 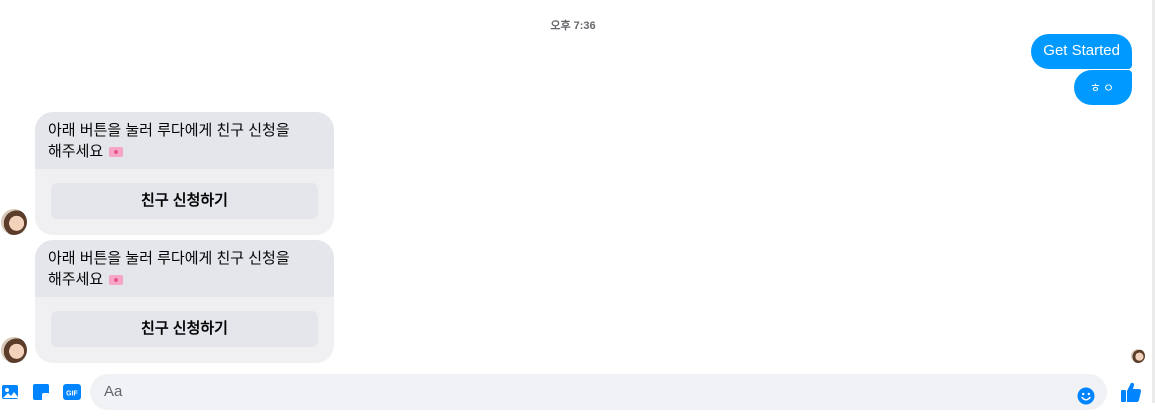 What do you see at coordinates (10, 392) in the screenshot?
I see `image-icon` at bounding box center [10, 392].